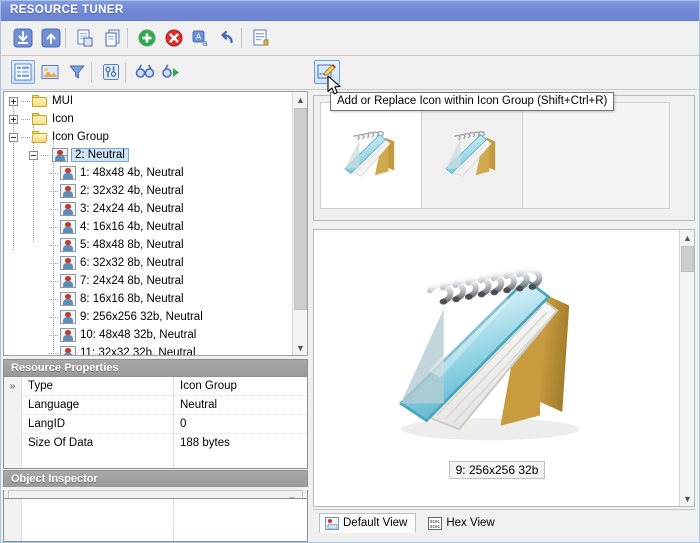 The height and width of the screenshot is (543, 700). I want to click on tree-node-icon: Icon, so click(148, 119).